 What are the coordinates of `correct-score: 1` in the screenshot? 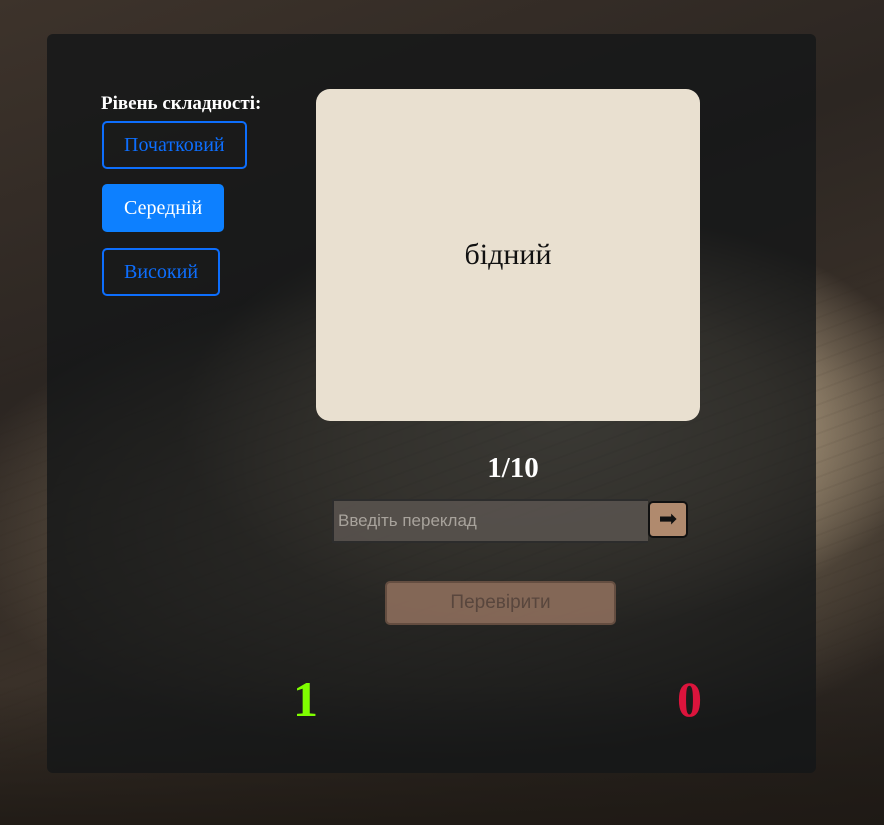 It's located at (305, 699).